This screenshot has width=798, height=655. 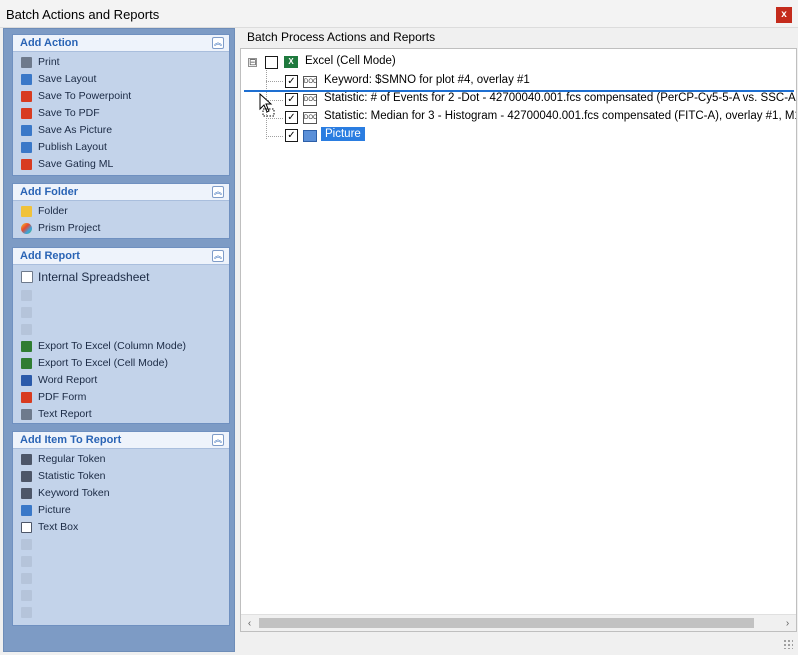 I want to click on pdf-icon, so click(x=26, y=397).